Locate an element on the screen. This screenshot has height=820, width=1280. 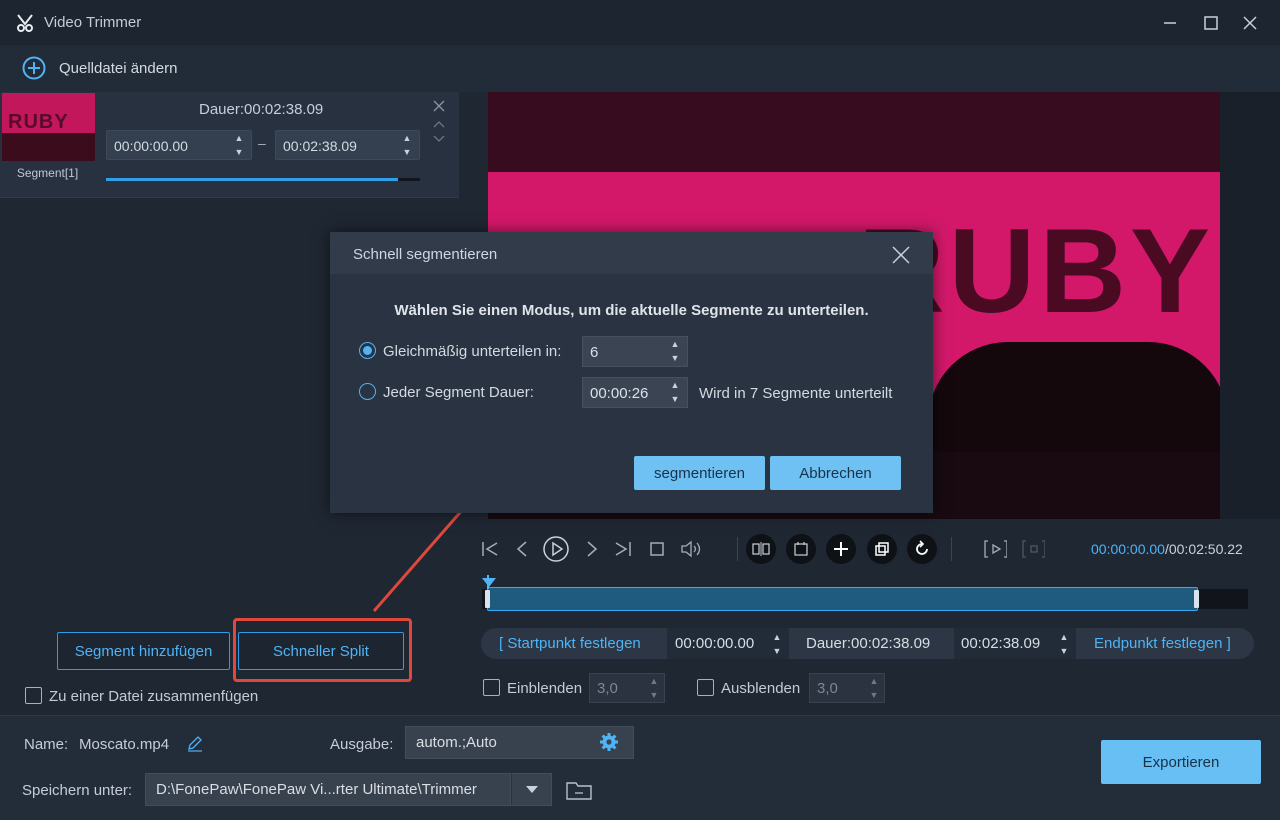
end-time-input: 00:02:38.09 is located at coordinates (1000, 643).